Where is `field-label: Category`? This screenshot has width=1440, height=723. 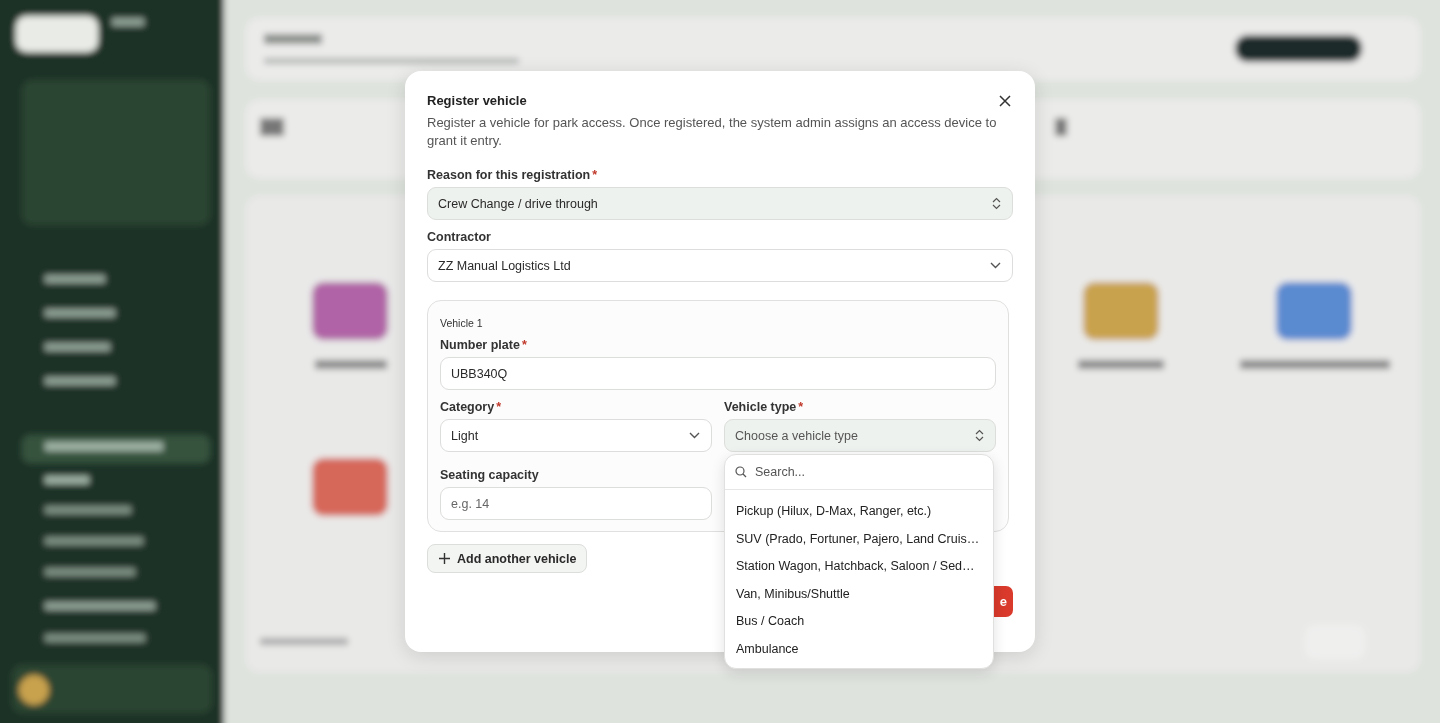 field-label: Category is located at coordinates (467, 407).